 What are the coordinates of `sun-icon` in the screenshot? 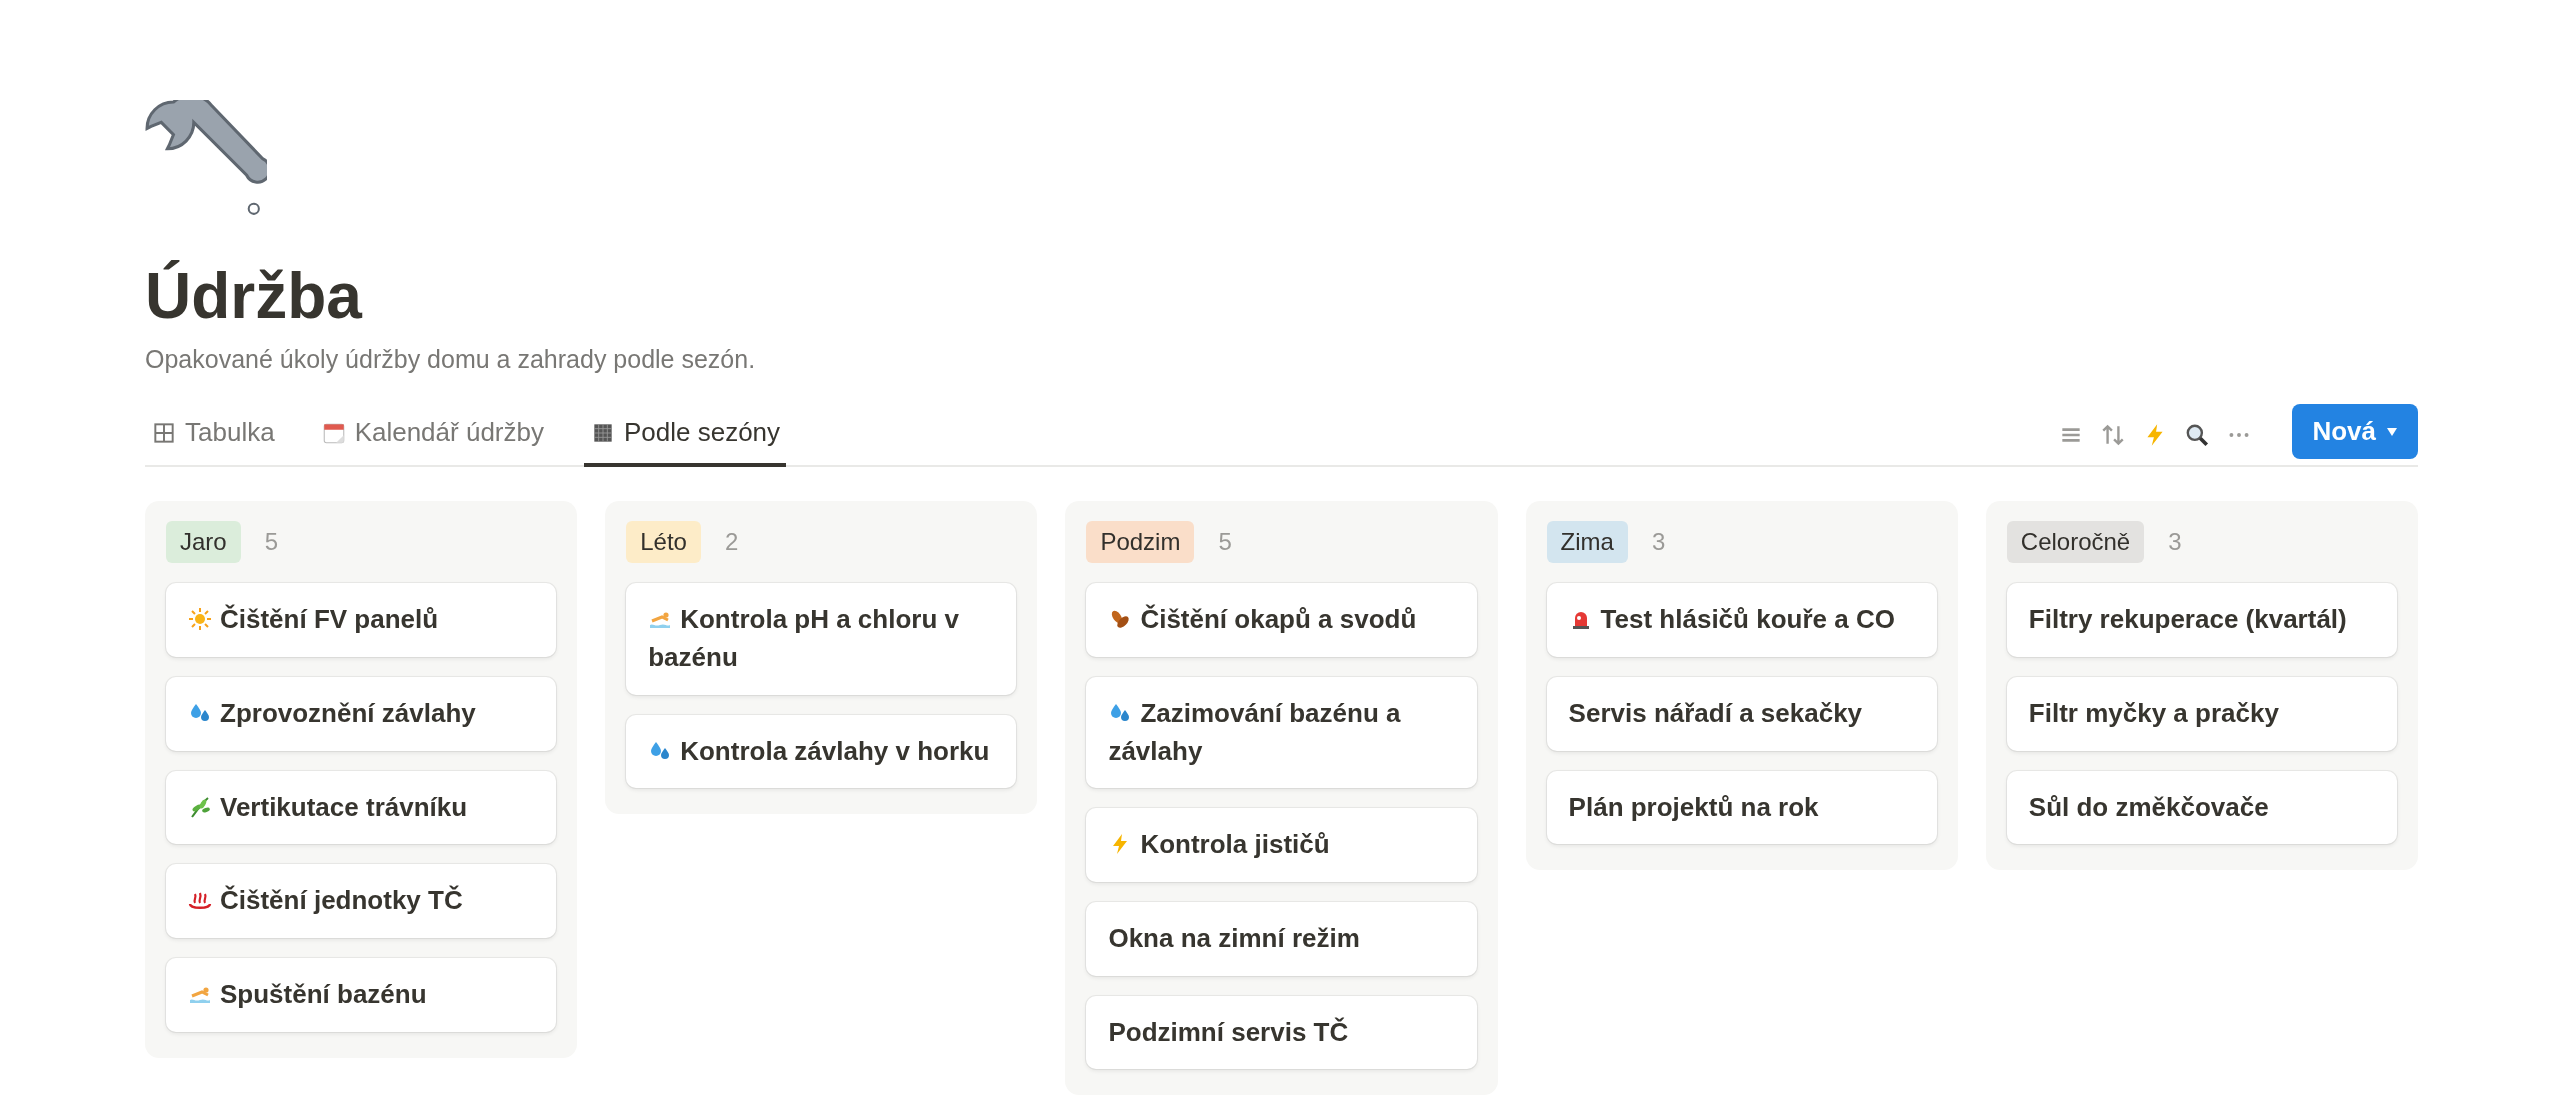 It's located at (200, 619).